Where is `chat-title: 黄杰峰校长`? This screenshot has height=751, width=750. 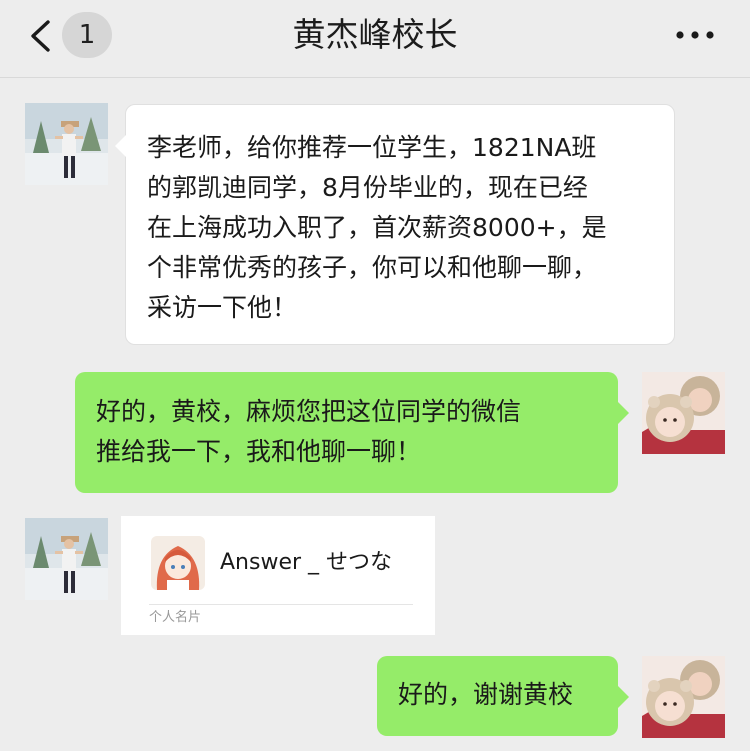
chat-title: 黄杰峰校长 is located at coordinates (375, 34).